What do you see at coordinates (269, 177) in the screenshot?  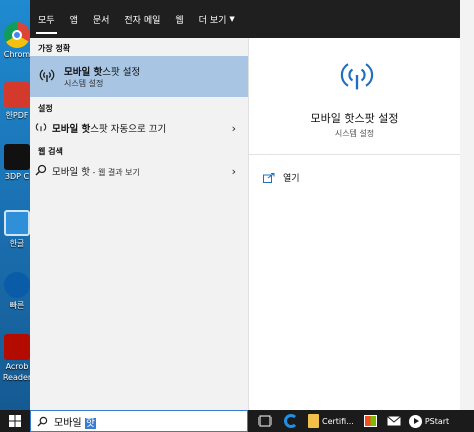 I see `open-icon` at bounding box center [269, 177].